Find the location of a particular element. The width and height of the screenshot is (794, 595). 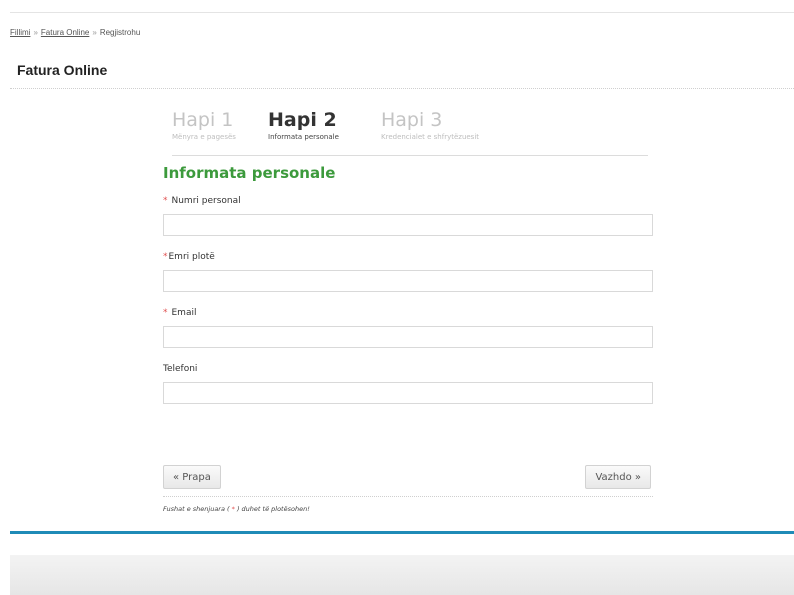

breadcrumb-link-home: Fillimi is located at coordinates (20, 32).